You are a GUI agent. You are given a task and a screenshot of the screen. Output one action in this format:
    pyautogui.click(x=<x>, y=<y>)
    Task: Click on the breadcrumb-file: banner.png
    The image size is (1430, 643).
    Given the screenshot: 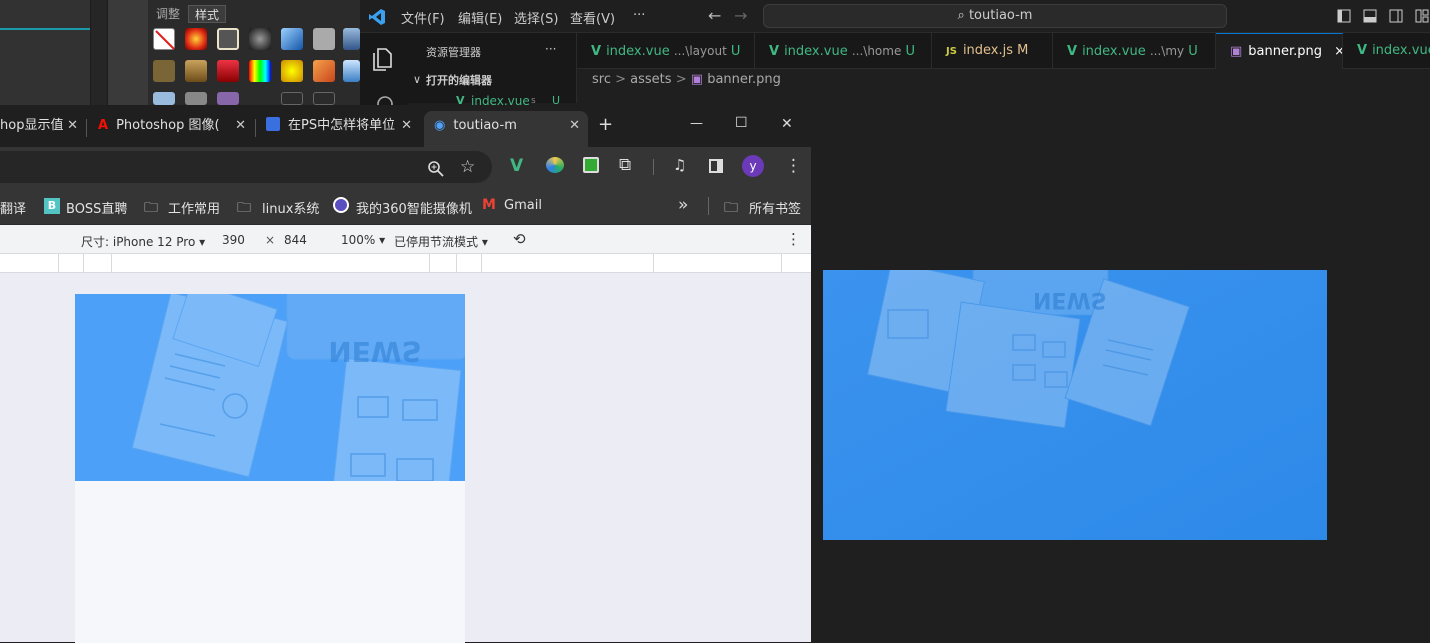 What is the action you would take?
    pyautogui.click(x=744, y=79)
    